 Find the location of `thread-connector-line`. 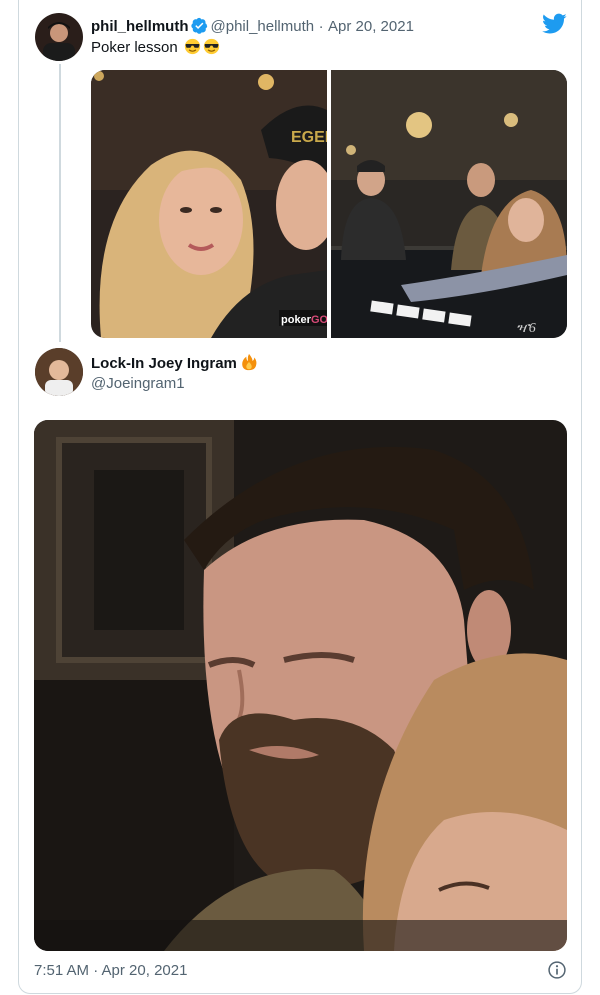

thread-connector-line is located at coordinates (60, 203).